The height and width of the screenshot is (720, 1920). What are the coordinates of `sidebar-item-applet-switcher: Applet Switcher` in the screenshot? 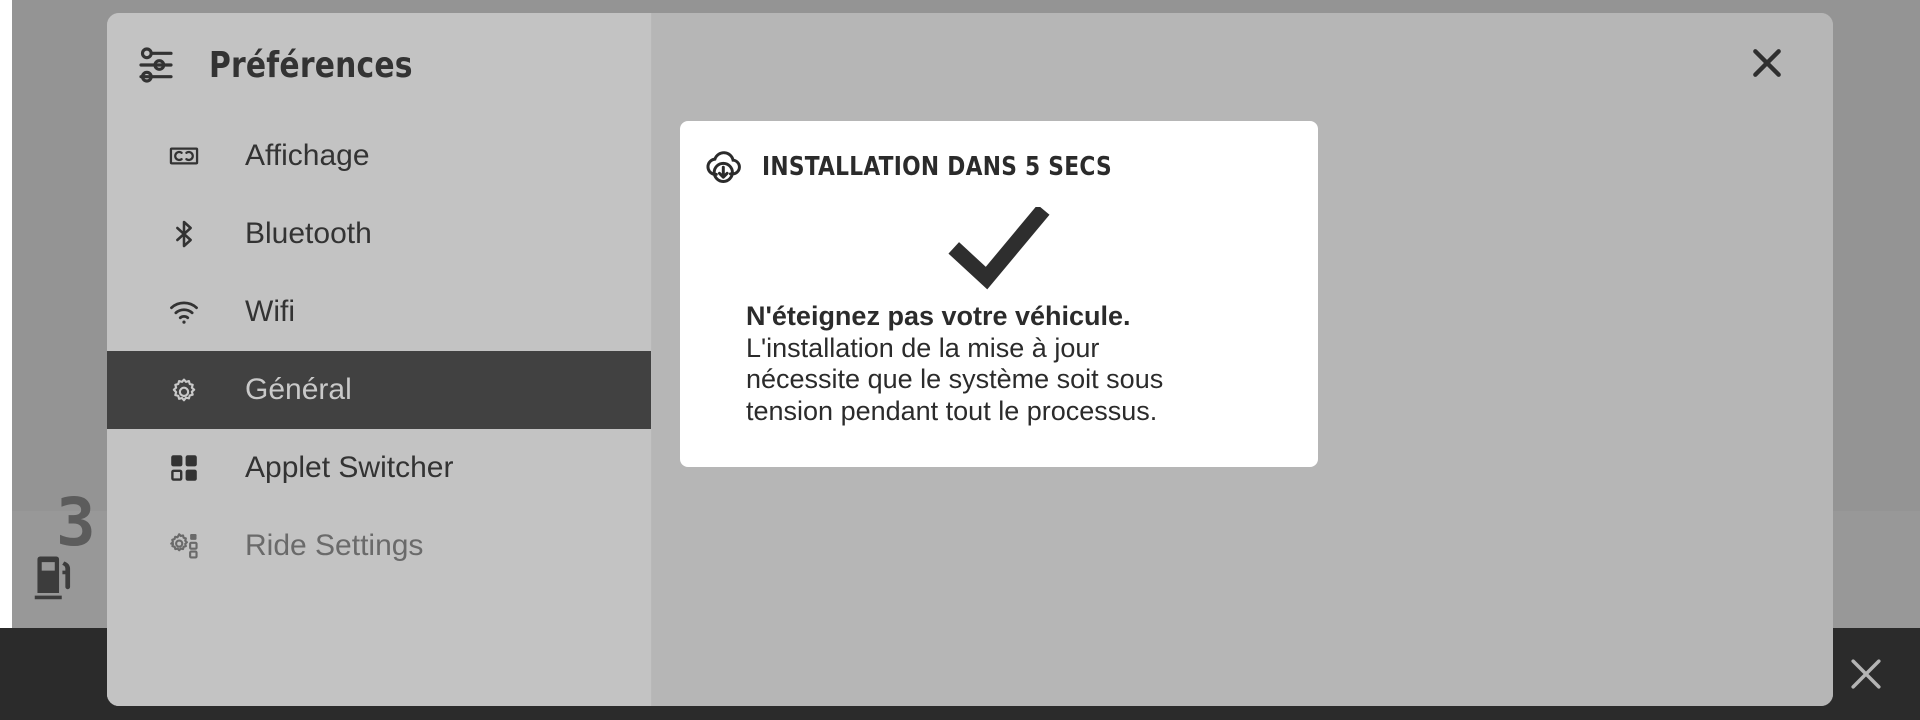 It's located at (379, 468).